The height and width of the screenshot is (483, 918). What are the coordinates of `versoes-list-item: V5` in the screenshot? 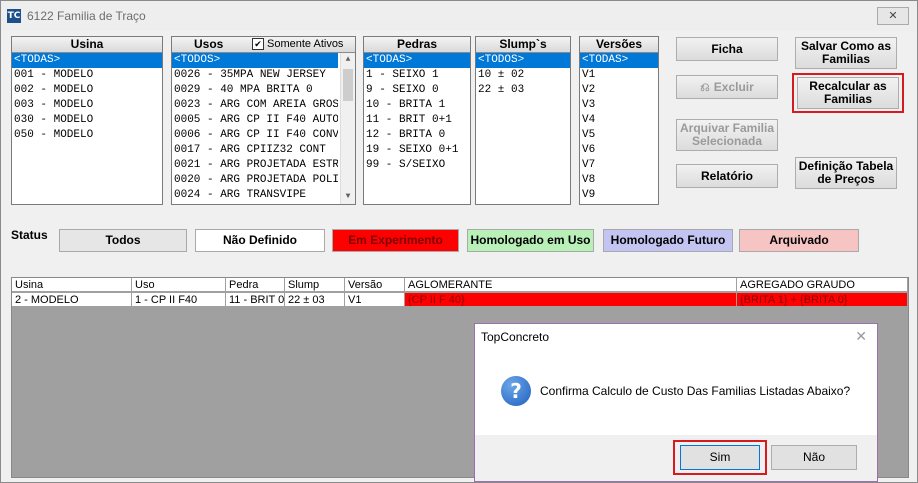 It's located at (619, 135).